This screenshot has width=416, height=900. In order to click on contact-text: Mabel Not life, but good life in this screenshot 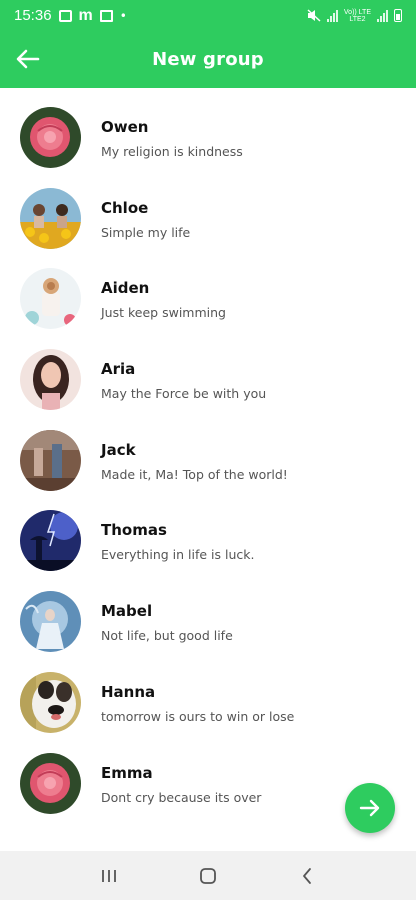, I will do `click(167, 622)`.